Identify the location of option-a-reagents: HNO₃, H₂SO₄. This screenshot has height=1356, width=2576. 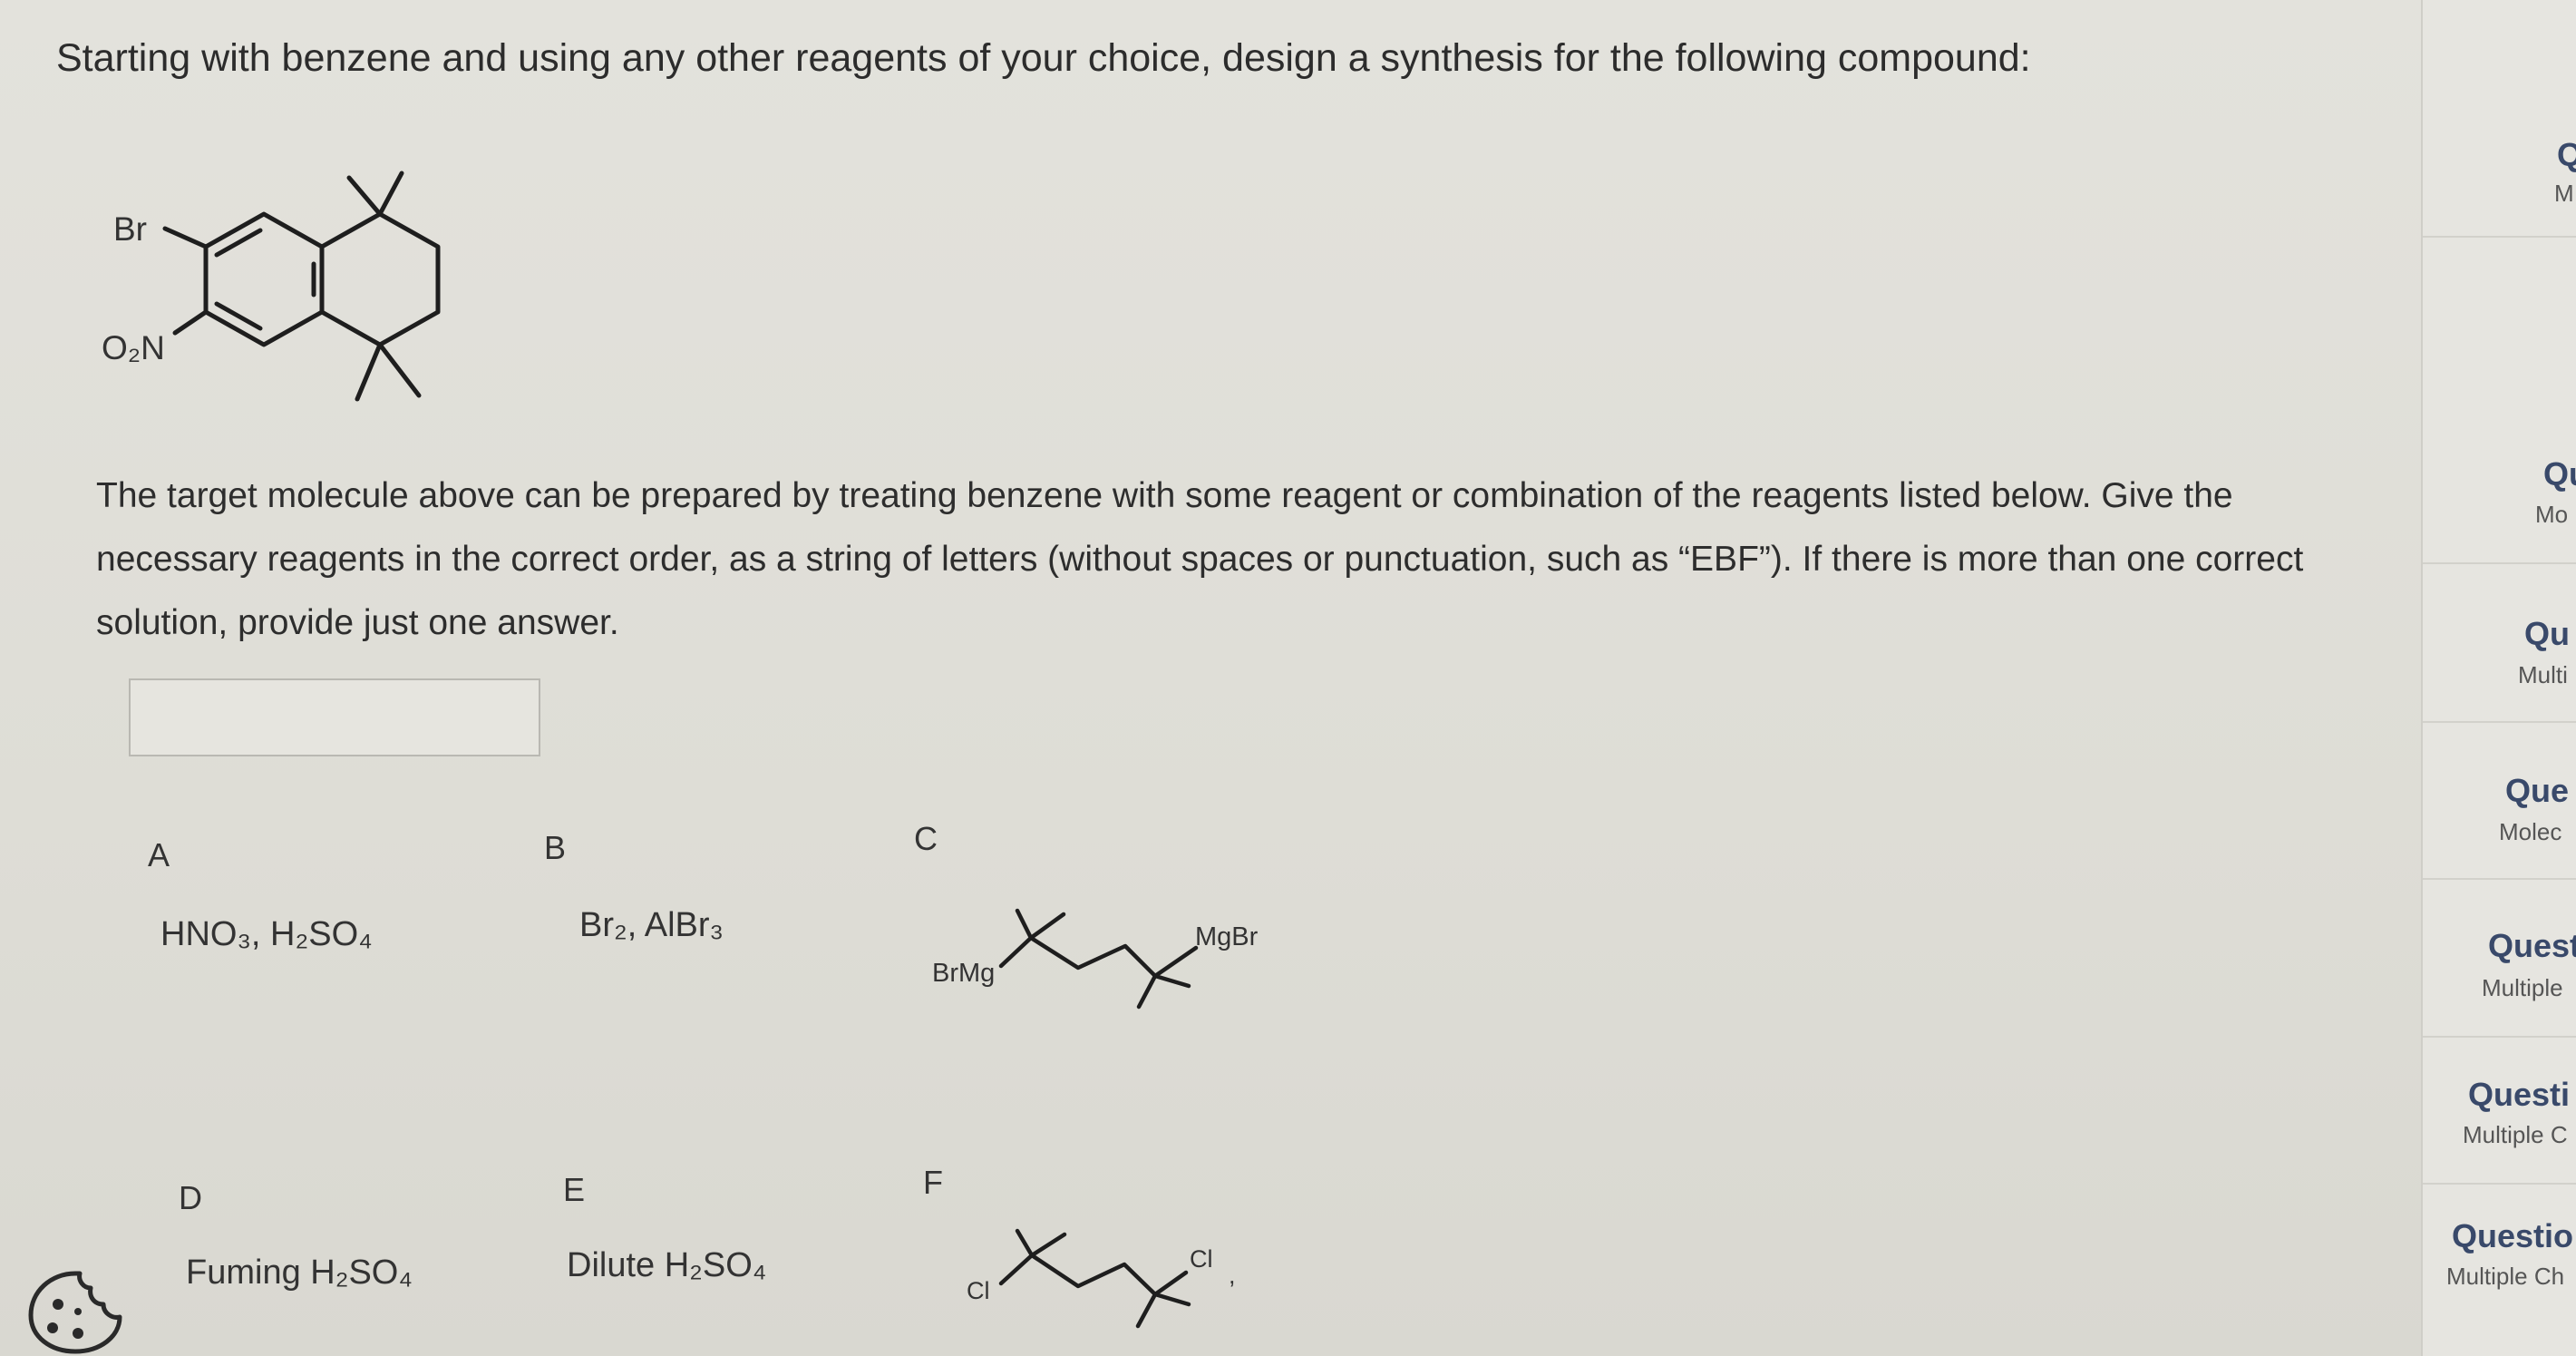
(266, 934).